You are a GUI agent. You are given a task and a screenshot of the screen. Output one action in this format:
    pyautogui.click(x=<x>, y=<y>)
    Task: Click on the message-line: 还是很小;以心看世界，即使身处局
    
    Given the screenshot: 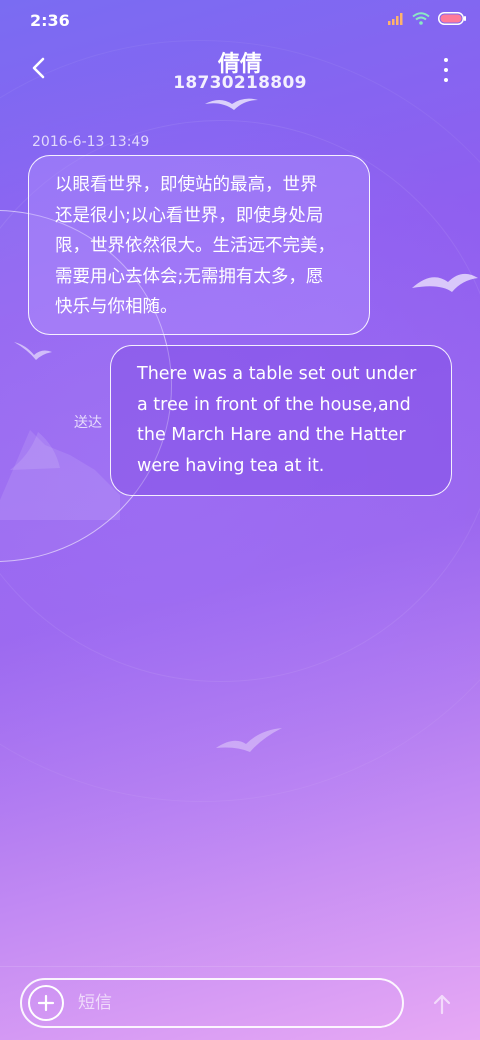 What is the action you would take?
    pyautogui.click(x=189, y=215)
    